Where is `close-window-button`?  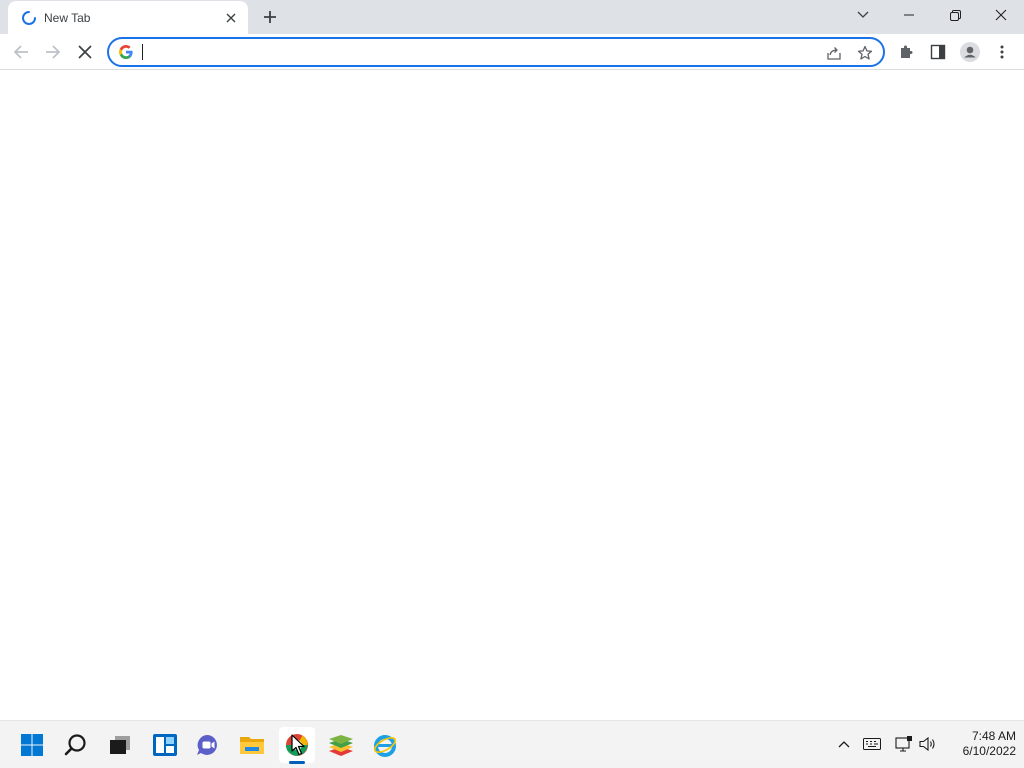
close-window-button is located at coordinates (1001, 15).